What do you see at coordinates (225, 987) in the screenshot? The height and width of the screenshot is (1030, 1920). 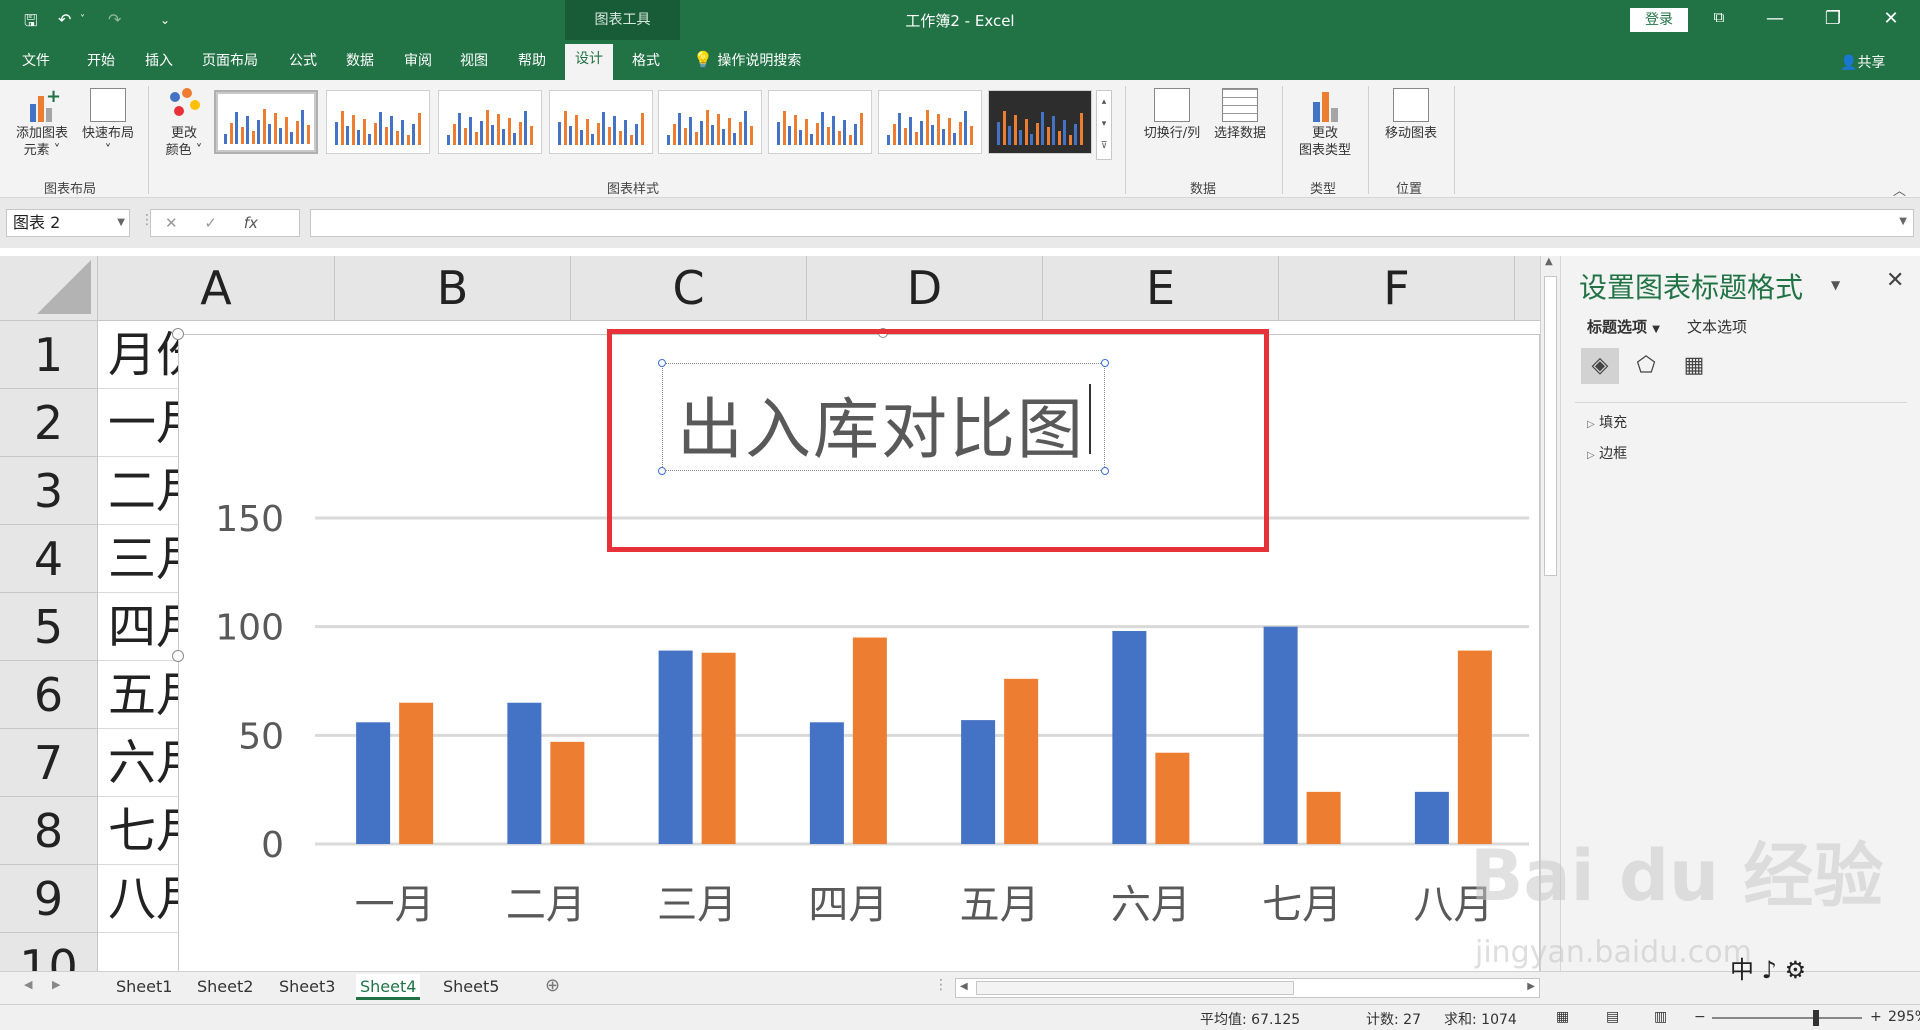 I see `sheet-tab-2: Sheet2` at bounding box center [225, 987].